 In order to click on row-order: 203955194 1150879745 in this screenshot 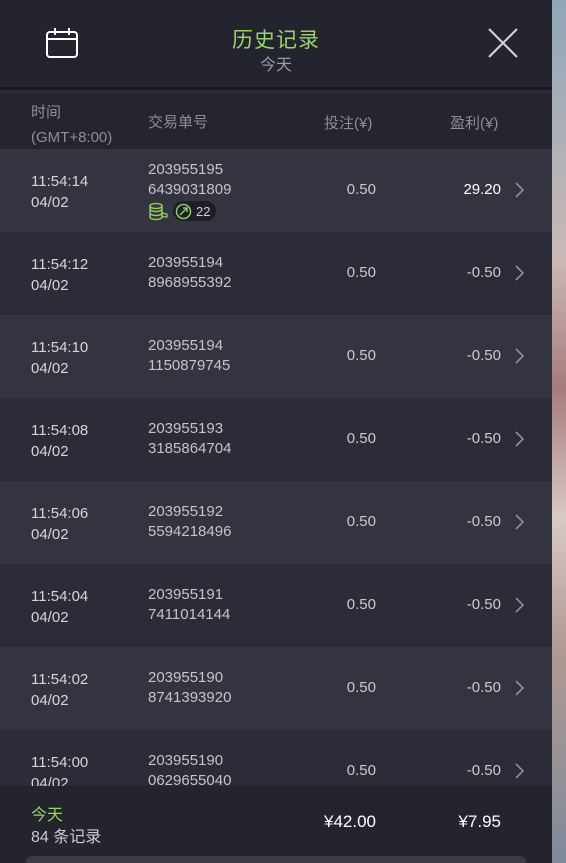, I will do `click(189, 356)`.